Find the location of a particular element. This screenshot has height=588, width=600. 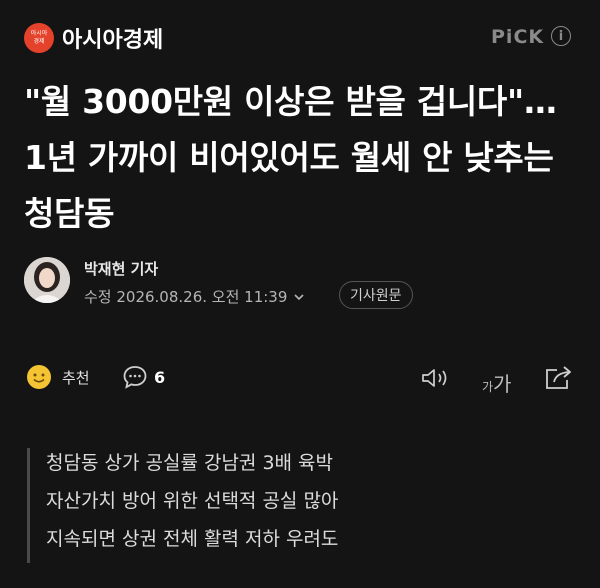

comment-icon is located at coordinates (135, 377).